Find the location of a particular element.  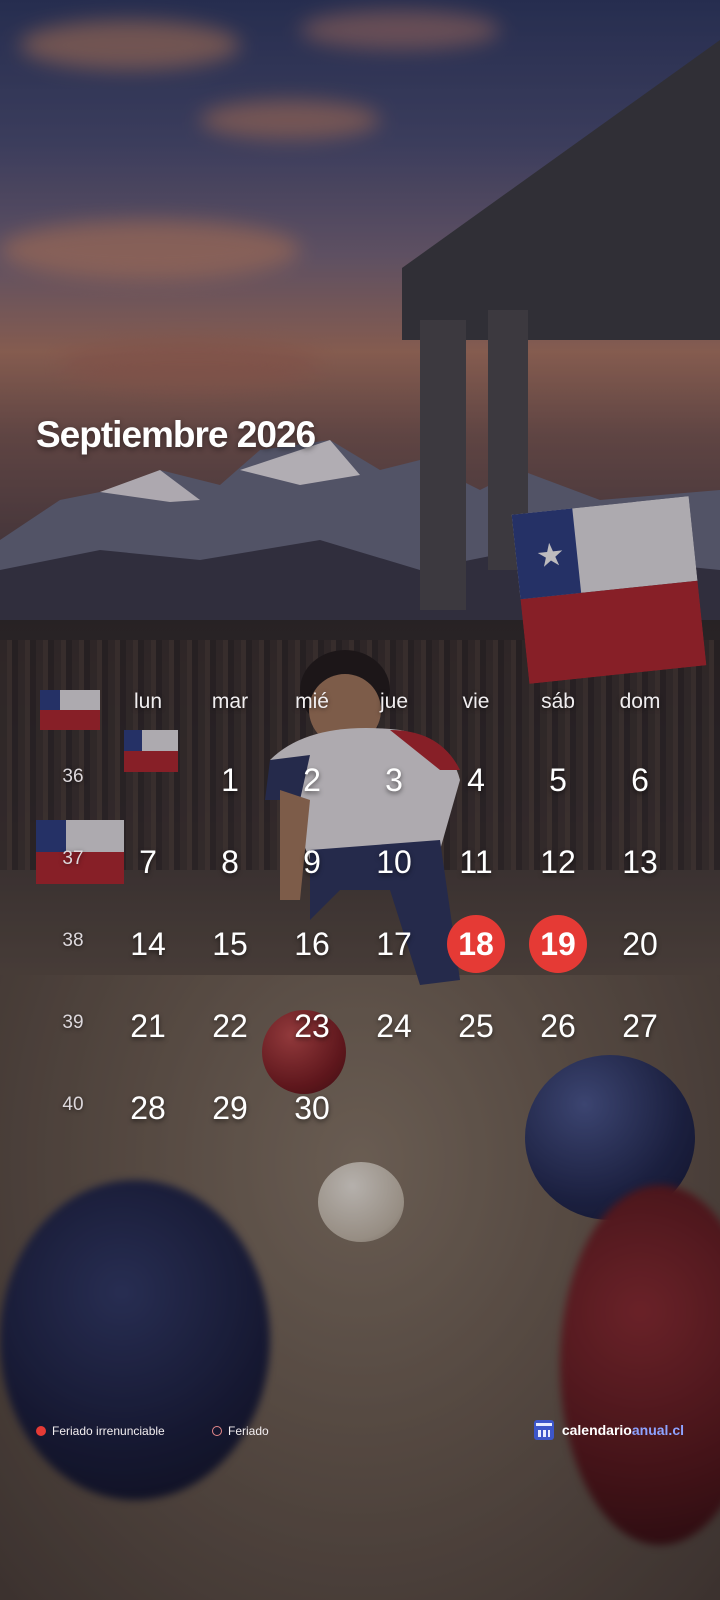

day-cell: 27 is located at coordinates (640, 1026).